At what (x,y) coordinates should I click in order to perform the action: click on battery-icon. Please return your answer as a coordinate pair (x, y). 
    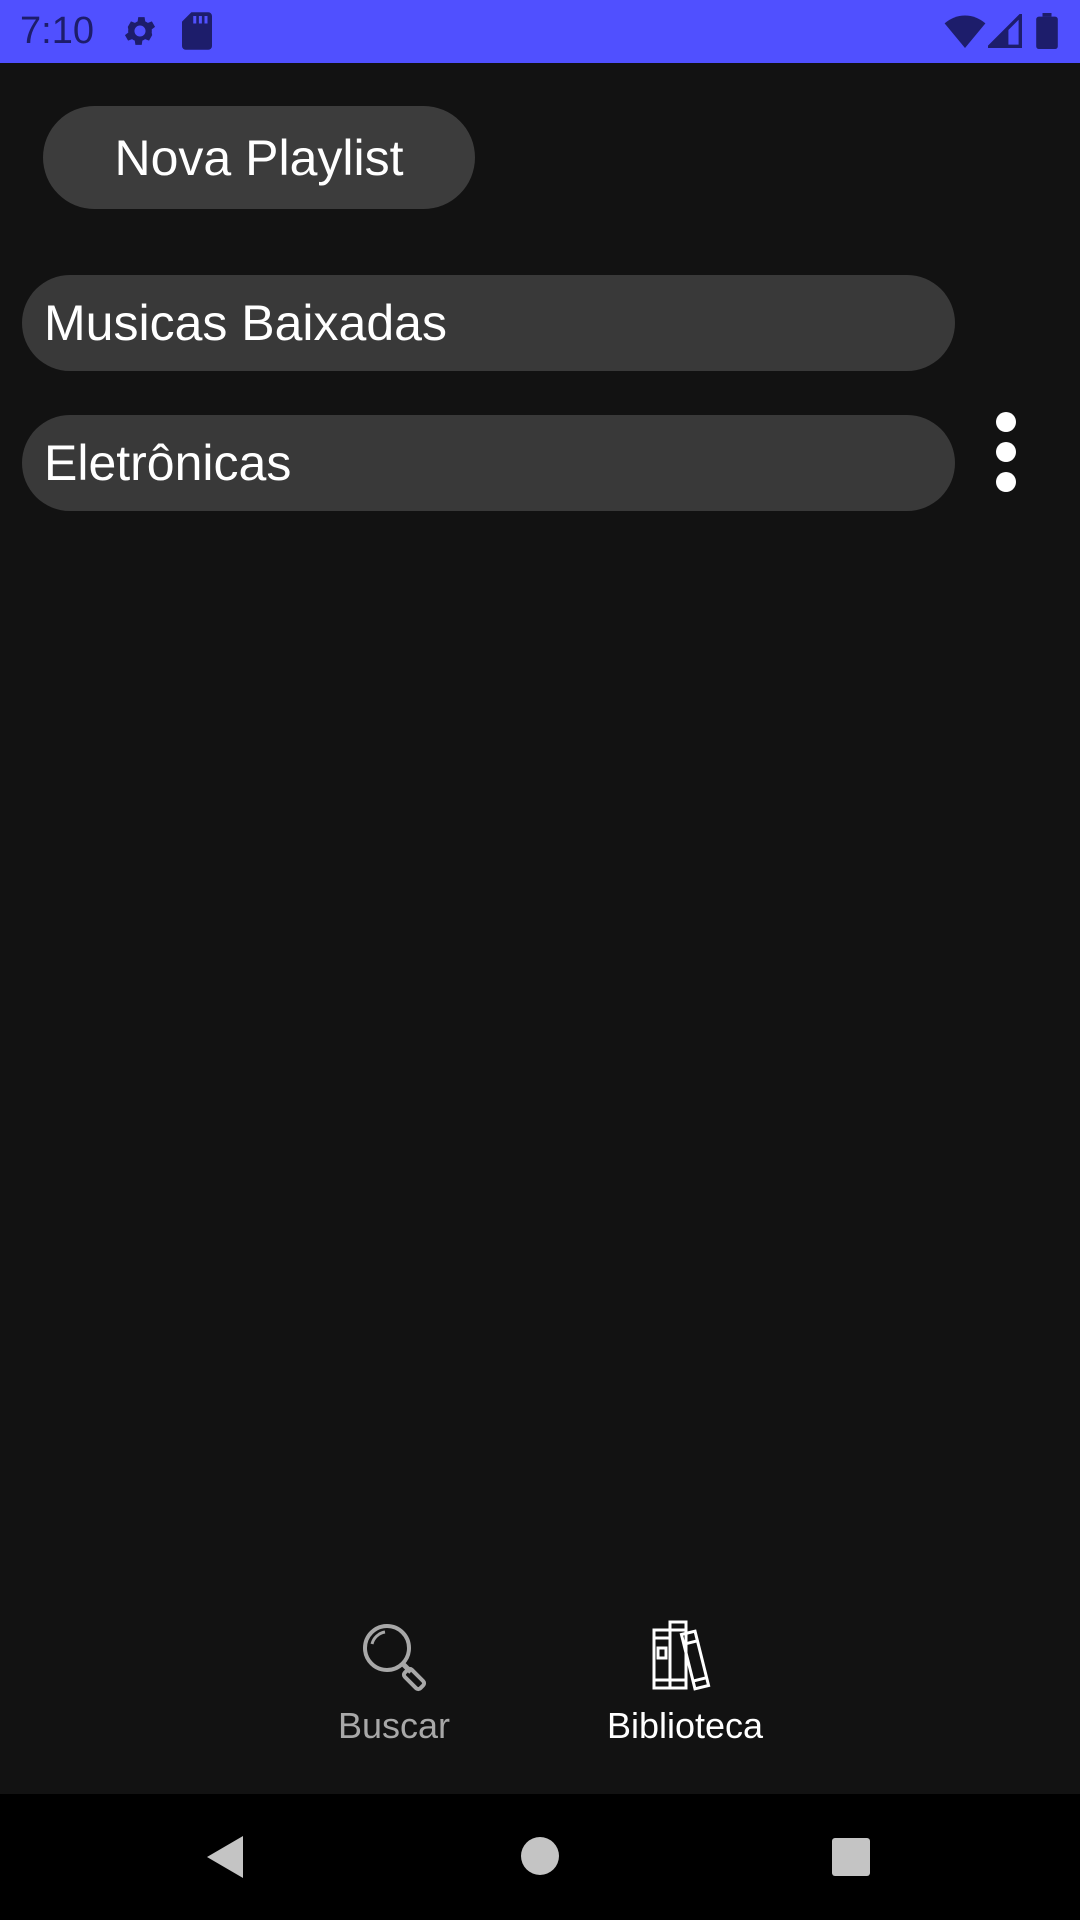
    Looking at the image, I should click on (1047, 33).